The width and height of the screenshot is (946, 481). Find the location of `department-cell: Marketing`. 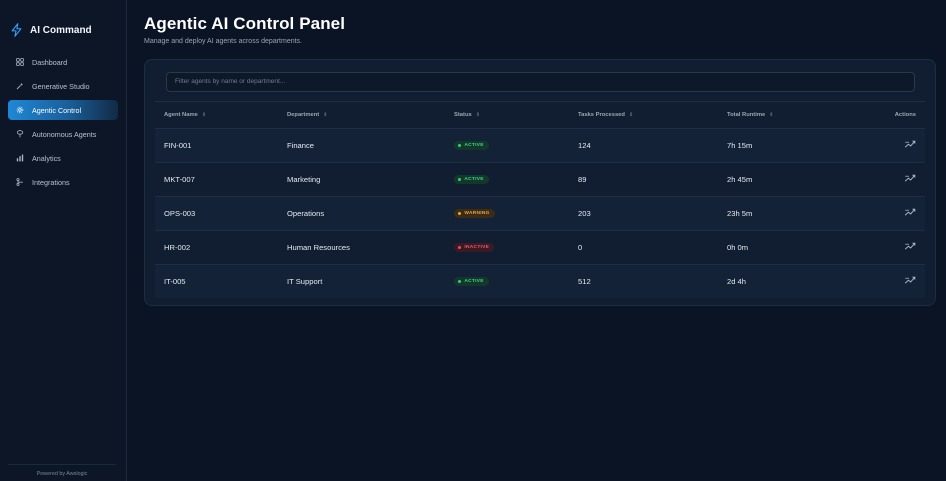

department-cell: Marketing is located at coordinates (304, 179).